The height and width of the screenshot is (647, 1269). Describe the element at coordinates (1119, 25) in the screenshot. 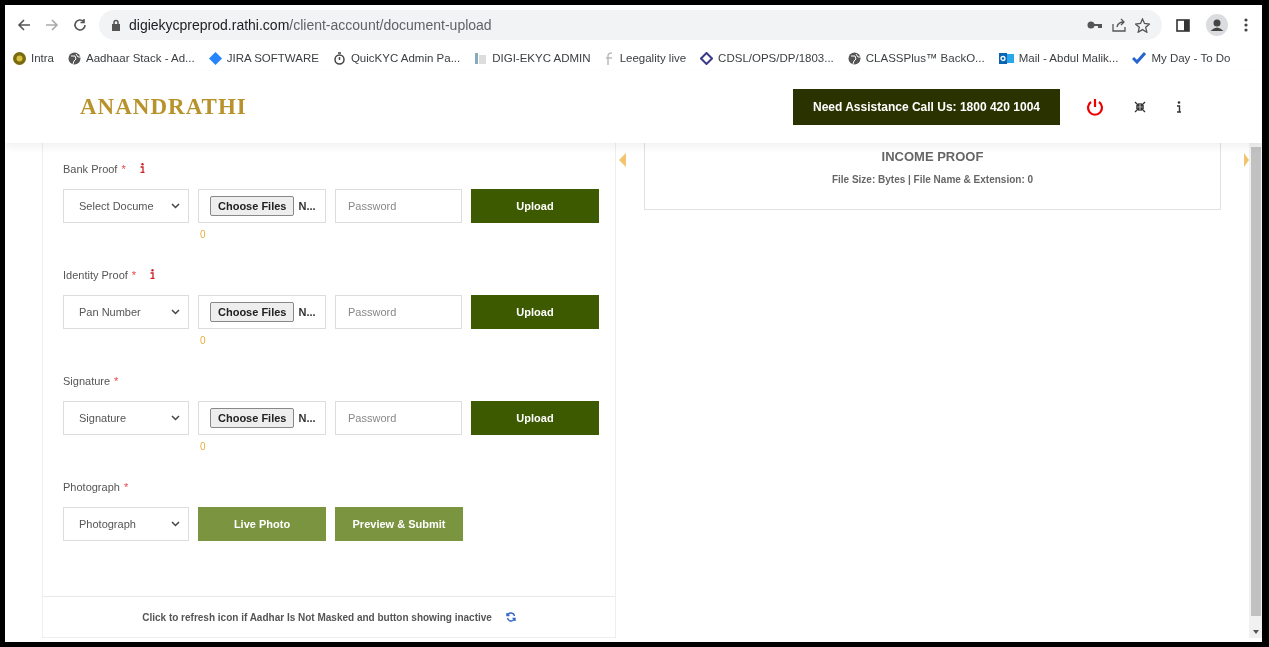

I see `share-icon` at that location.